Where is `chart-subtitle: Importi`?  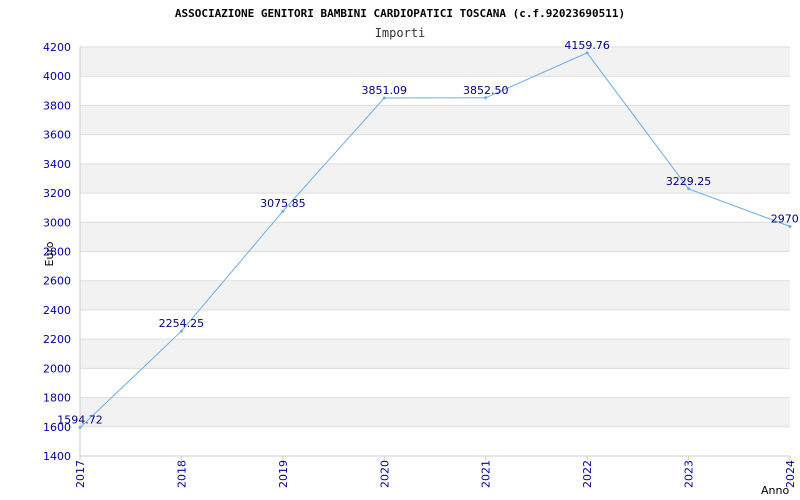 chart-subtitle: Importi is located at coordinates (400, 33).